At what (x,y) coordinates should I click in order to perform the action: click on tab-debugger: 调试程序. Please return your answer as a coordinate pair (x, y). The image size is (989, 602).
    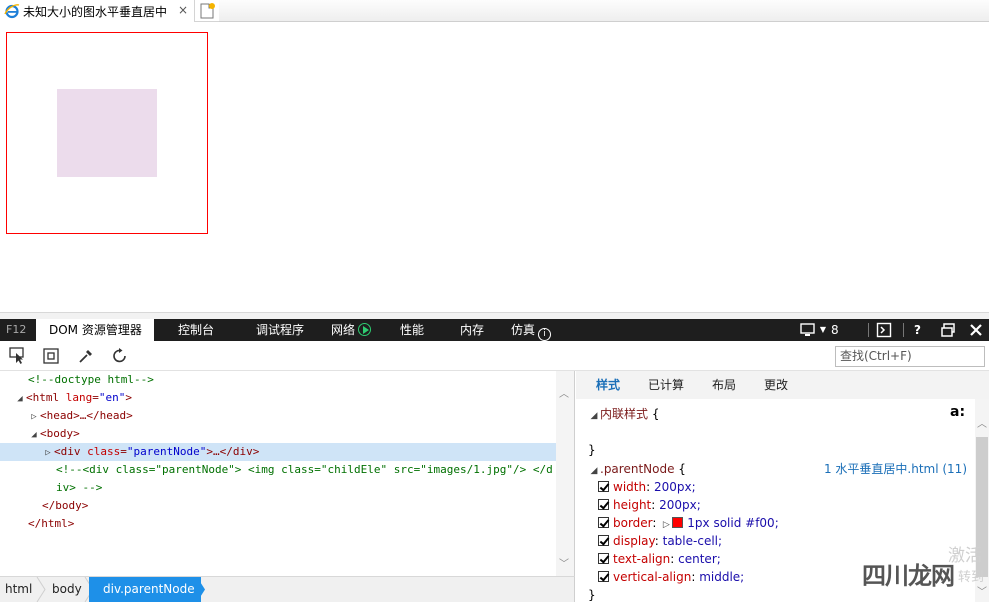
    Looking at the image, I should click on (280, 330).